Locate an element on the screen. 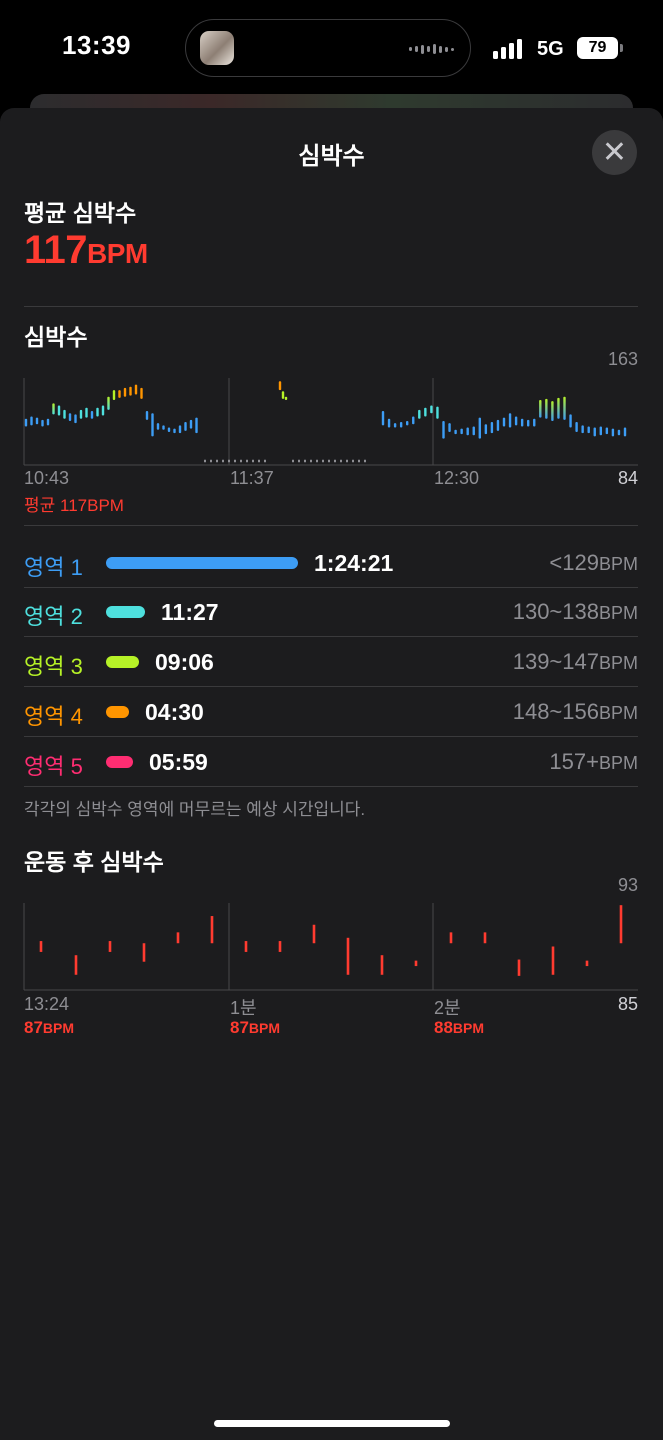  hr-x-label-start: 10:43 is located at coordinates (47, 478).